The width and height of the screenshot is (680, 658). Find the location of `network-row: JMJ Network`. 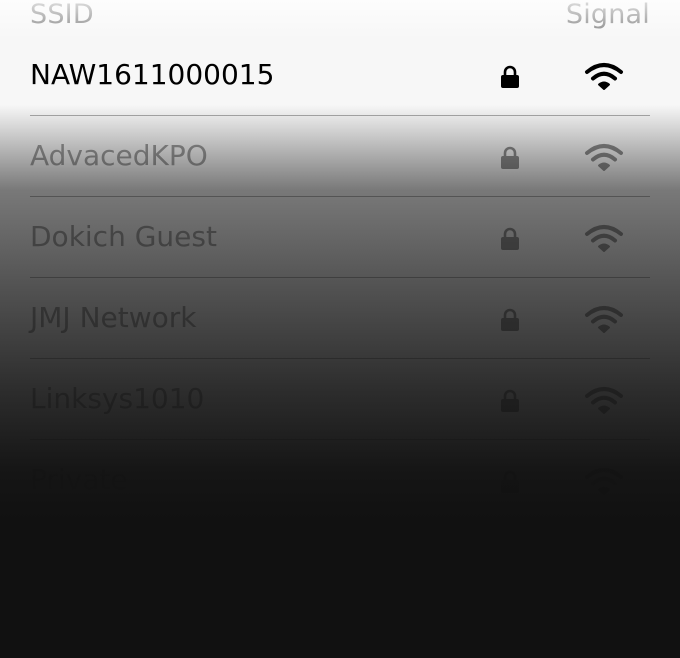

network-row: JMJ Network is located at coordinates (340, 318).